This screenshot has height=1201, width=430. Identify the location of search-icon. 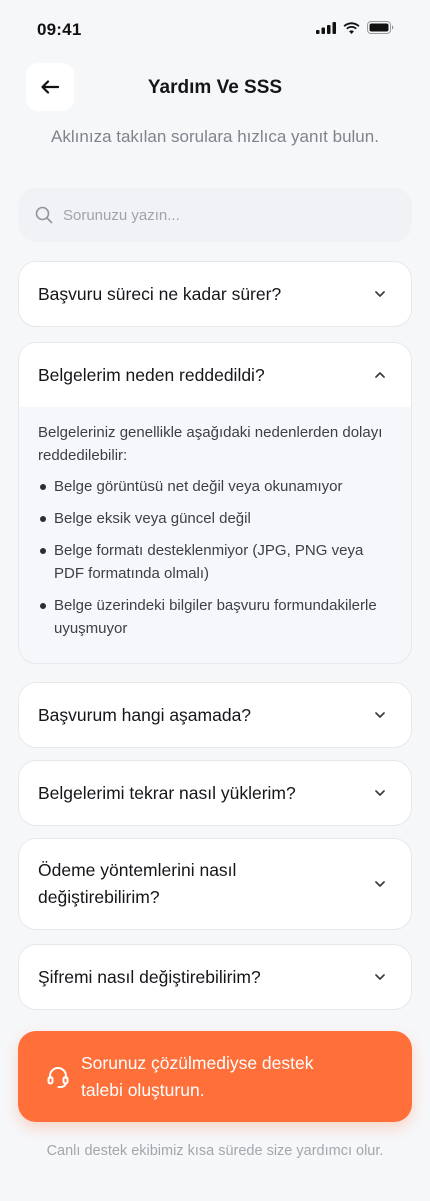
(44, 215).